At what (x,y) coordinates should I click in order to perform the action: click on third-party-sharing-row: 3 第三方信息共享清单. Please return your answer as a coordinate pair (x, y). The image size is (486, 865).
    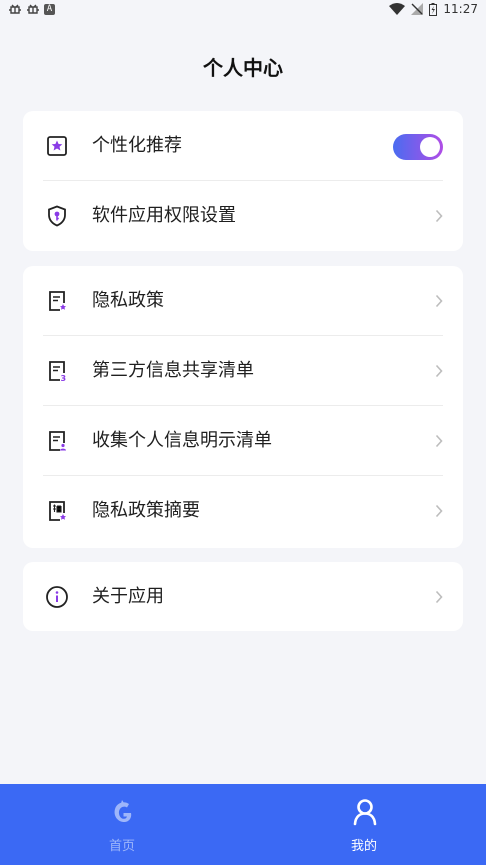
    Looking at the image, I should click on (243, 371).